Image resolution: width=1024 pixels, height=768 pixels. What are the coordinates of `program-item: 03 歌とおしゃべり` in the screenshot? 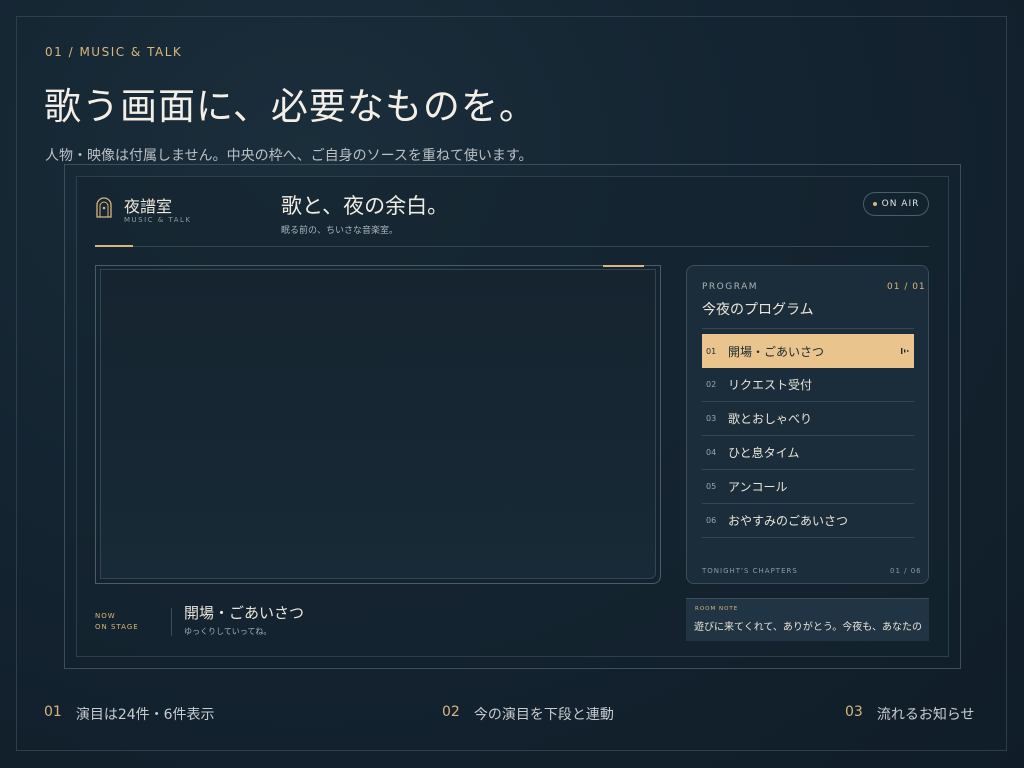 It's located at (808, 419).